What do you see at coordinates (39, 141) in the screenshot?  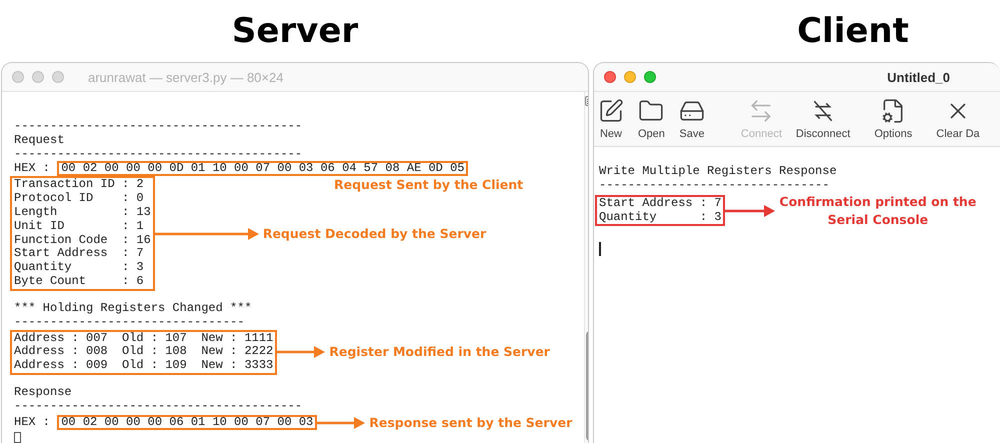 I see `terminal-line: Request` at bounding box center [39, 141].